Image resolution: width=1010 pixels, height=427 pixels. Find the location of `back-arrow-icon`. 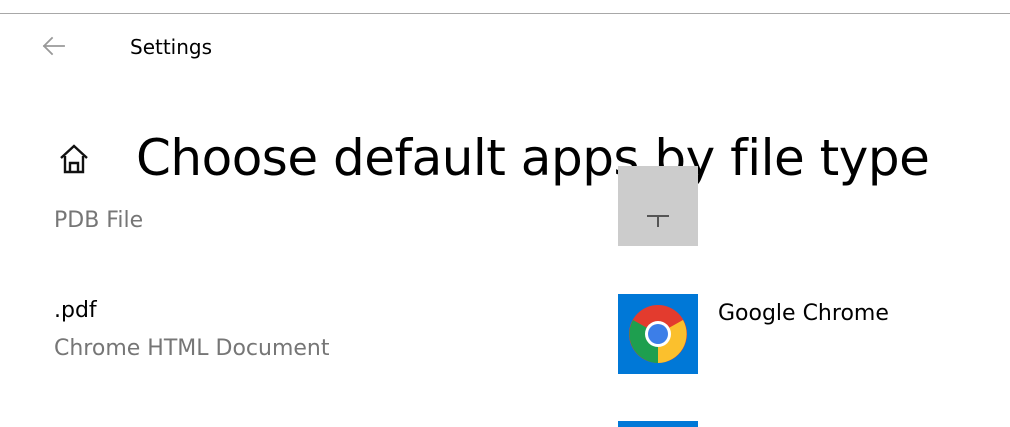

back-arrow-icon is located at coordinates (53, 46).